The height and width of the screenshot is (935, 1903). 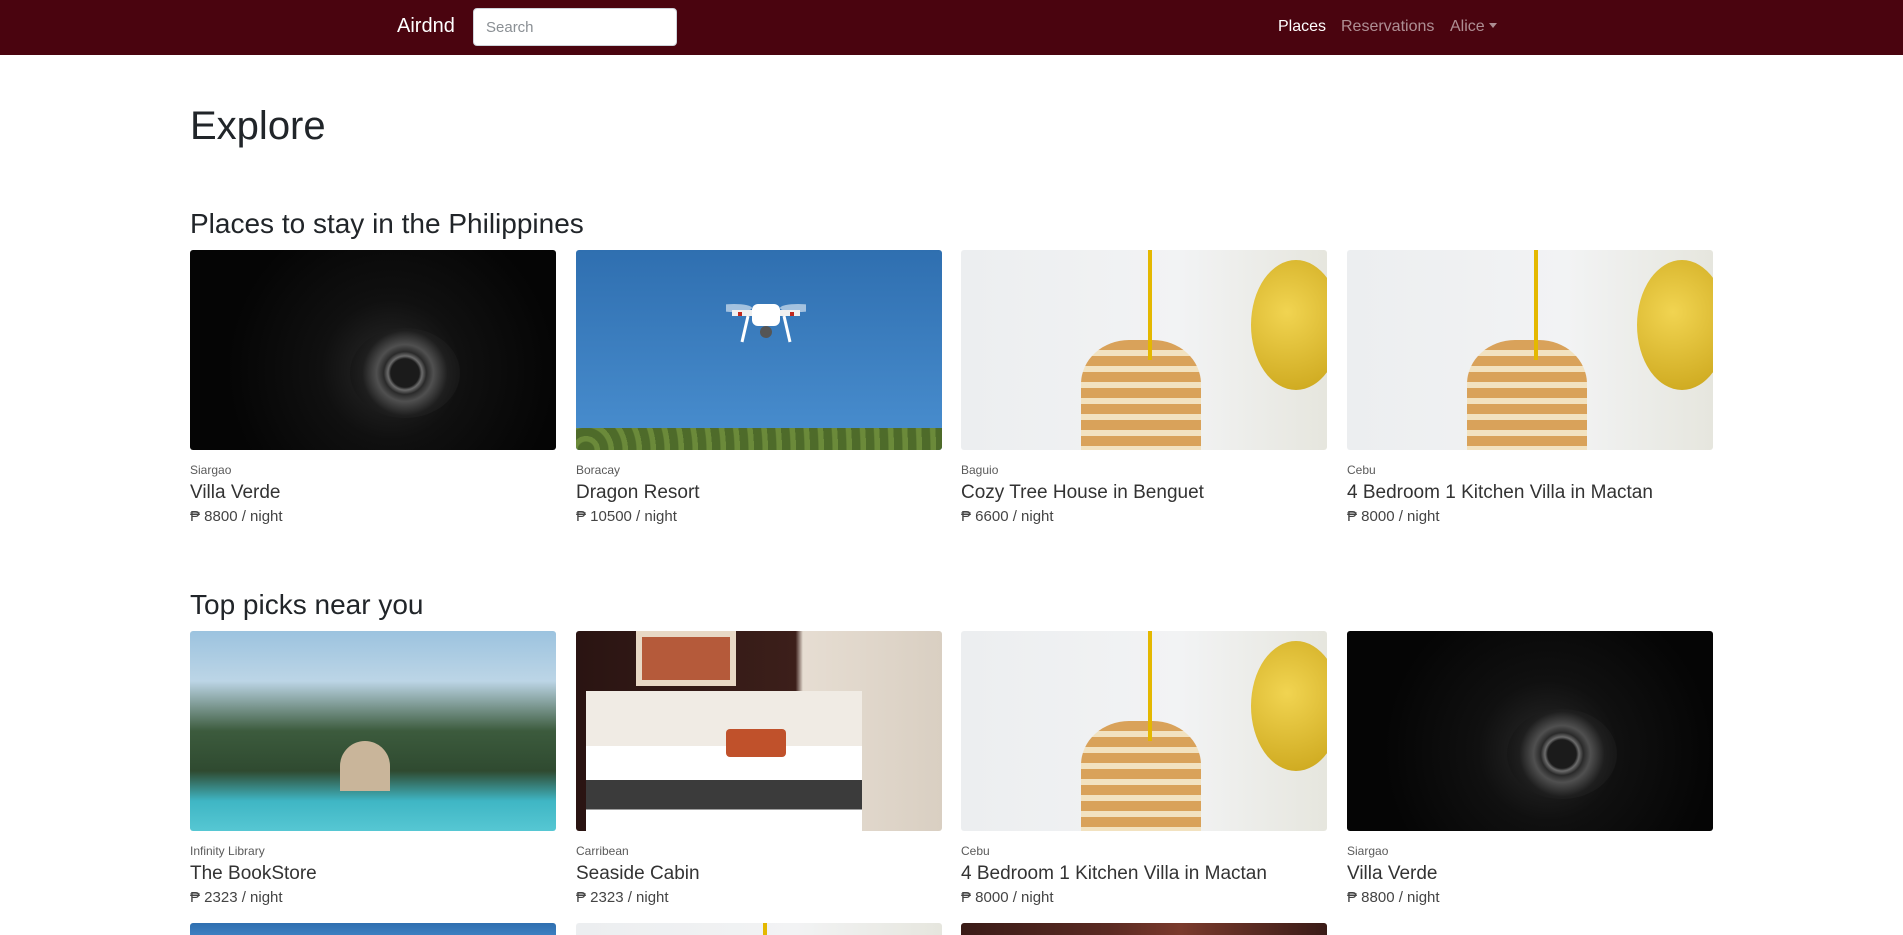 I want to click on listing-location: Boracay, so click(x=598, y=470).